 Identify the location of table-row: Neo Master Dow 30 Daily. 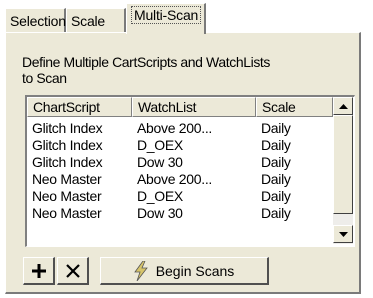
(180, 213).